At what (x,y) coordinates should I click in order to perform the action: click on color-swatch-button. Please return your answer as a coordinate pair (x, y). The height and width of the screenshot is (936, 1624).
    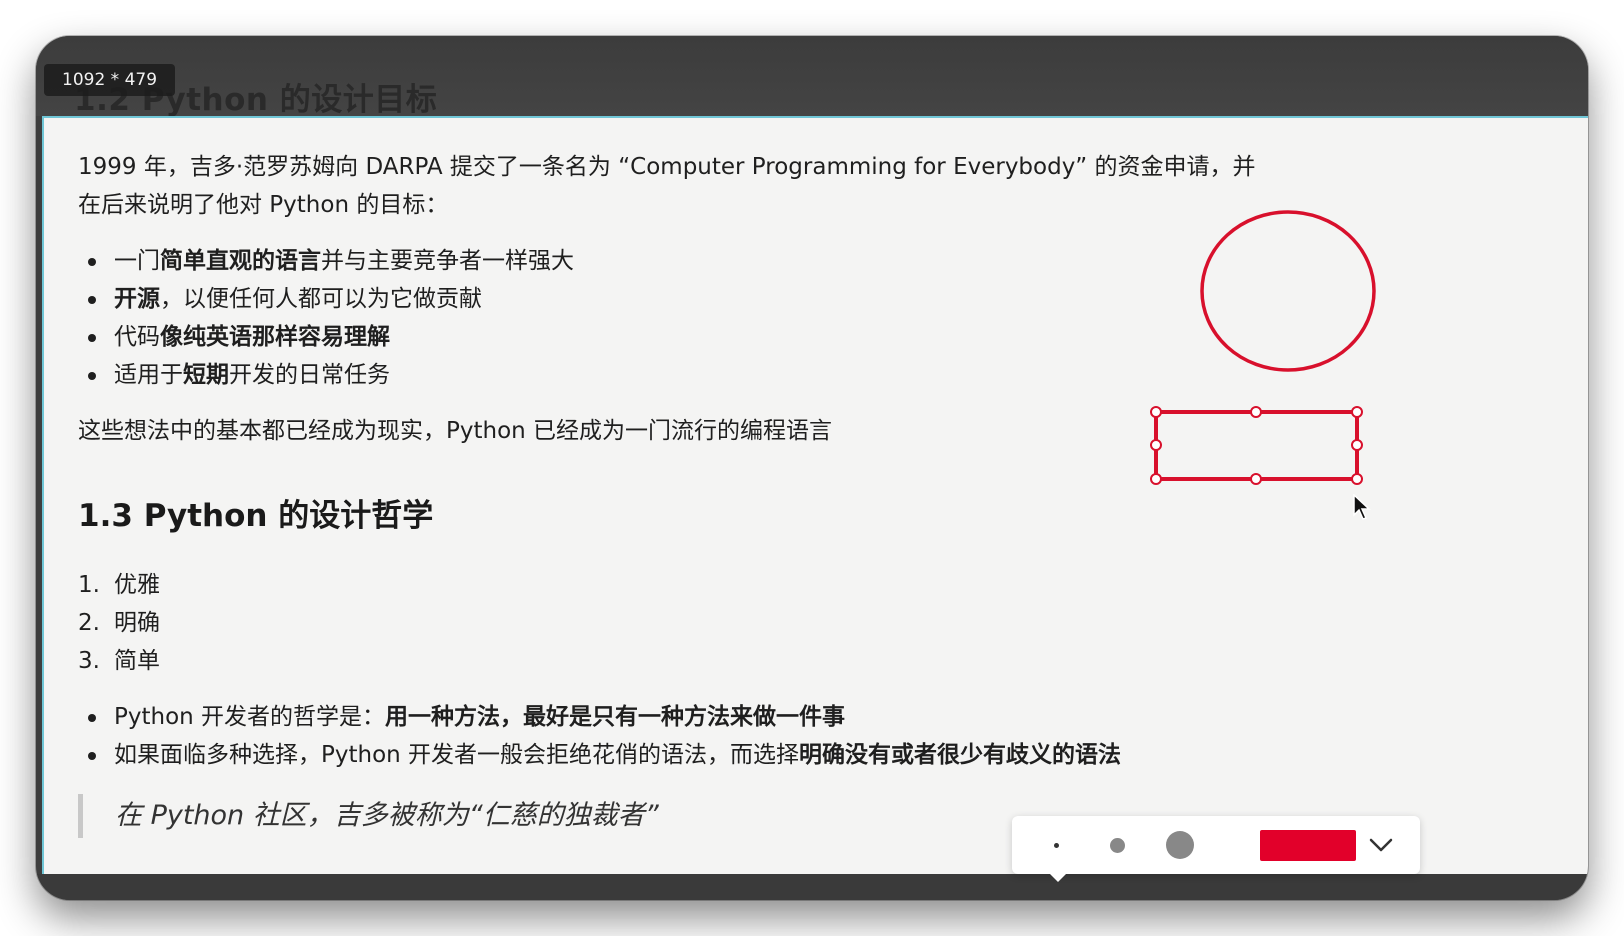
    Looking at the image, I should click on (1308, 845).